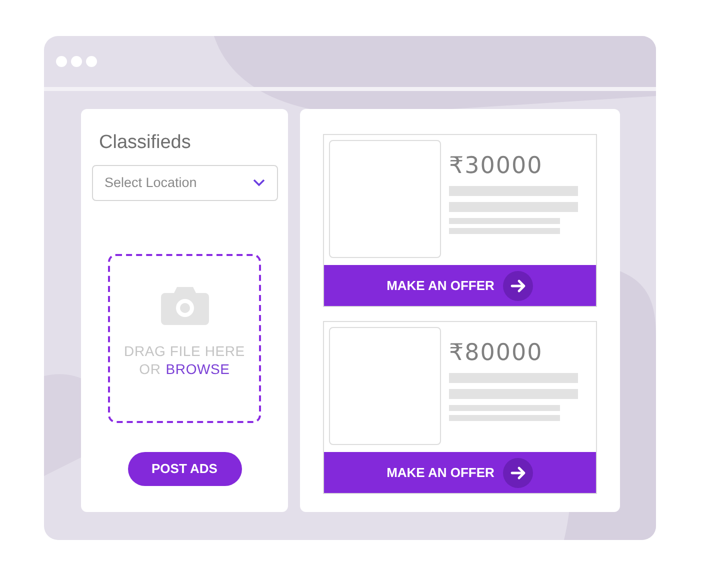  Describe the element at coordinates (150, 369) in the screenshot. I see `upload-instruction: OR` at that location.